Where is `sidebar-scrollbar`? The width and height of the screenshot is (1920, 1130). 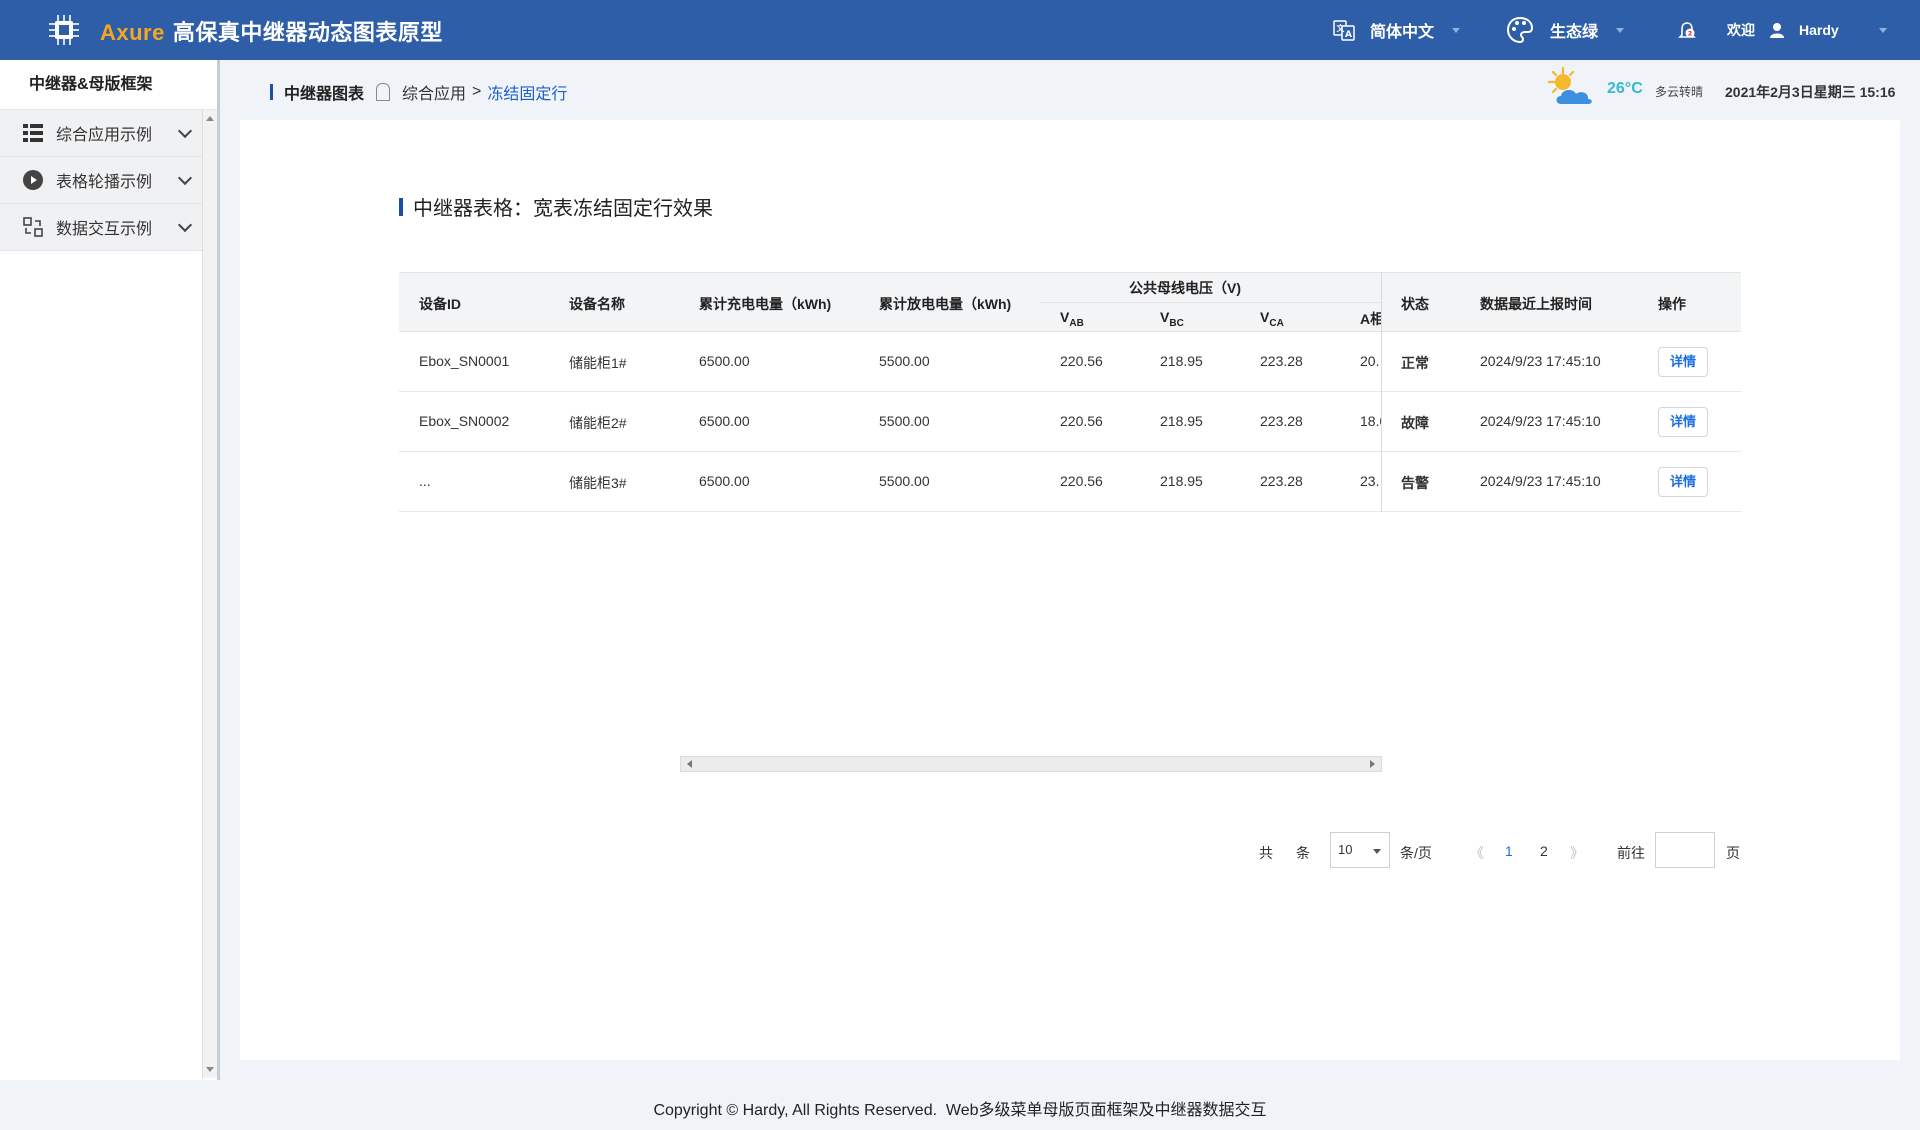 sidebar-scrollbar is located at coordinates (209, 594).